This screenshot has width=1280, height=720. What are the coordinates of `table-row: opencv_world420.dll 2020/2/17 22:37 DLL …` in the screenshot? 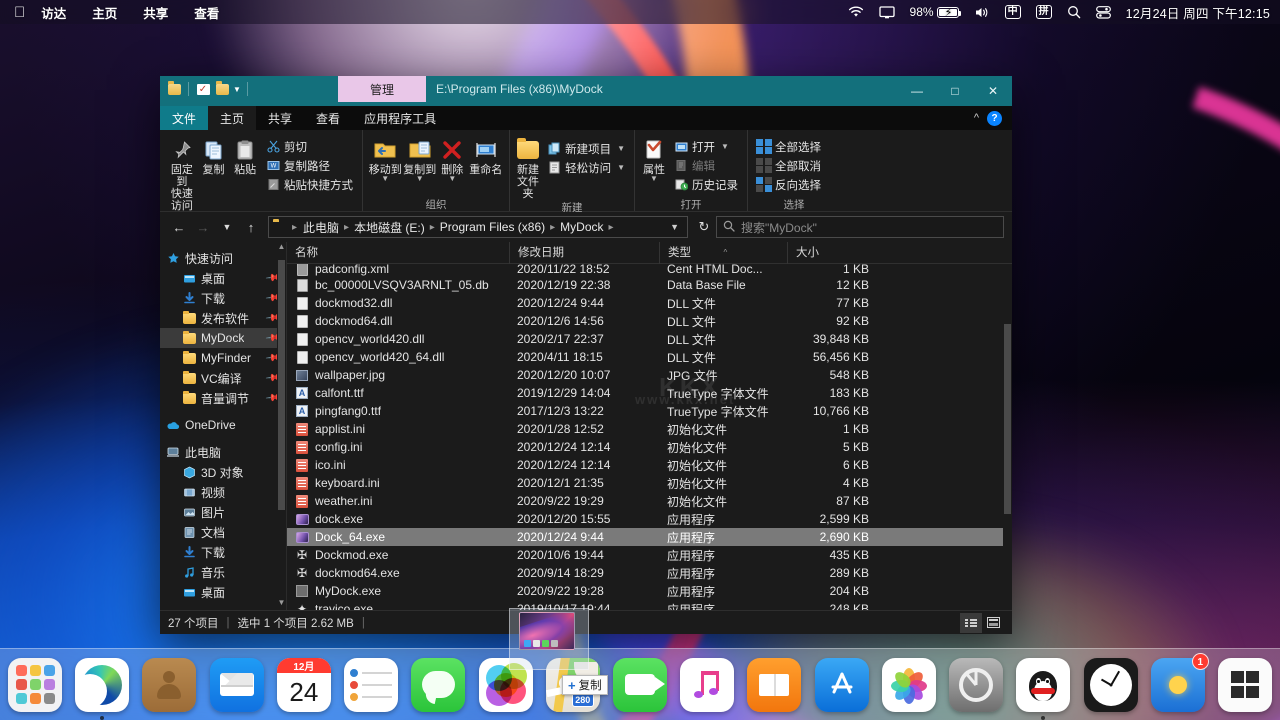 It's located at (649, 339).